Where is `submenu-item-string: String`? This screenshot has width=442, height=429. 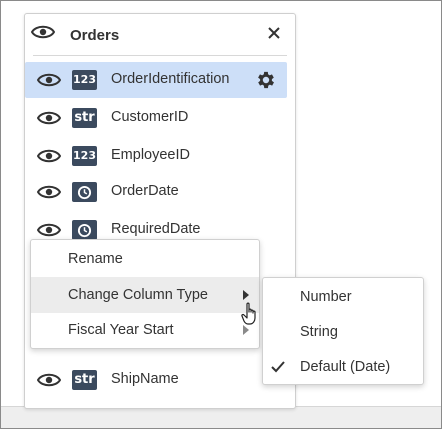
submenu-item-string: String is located at coordinates (343, 332).